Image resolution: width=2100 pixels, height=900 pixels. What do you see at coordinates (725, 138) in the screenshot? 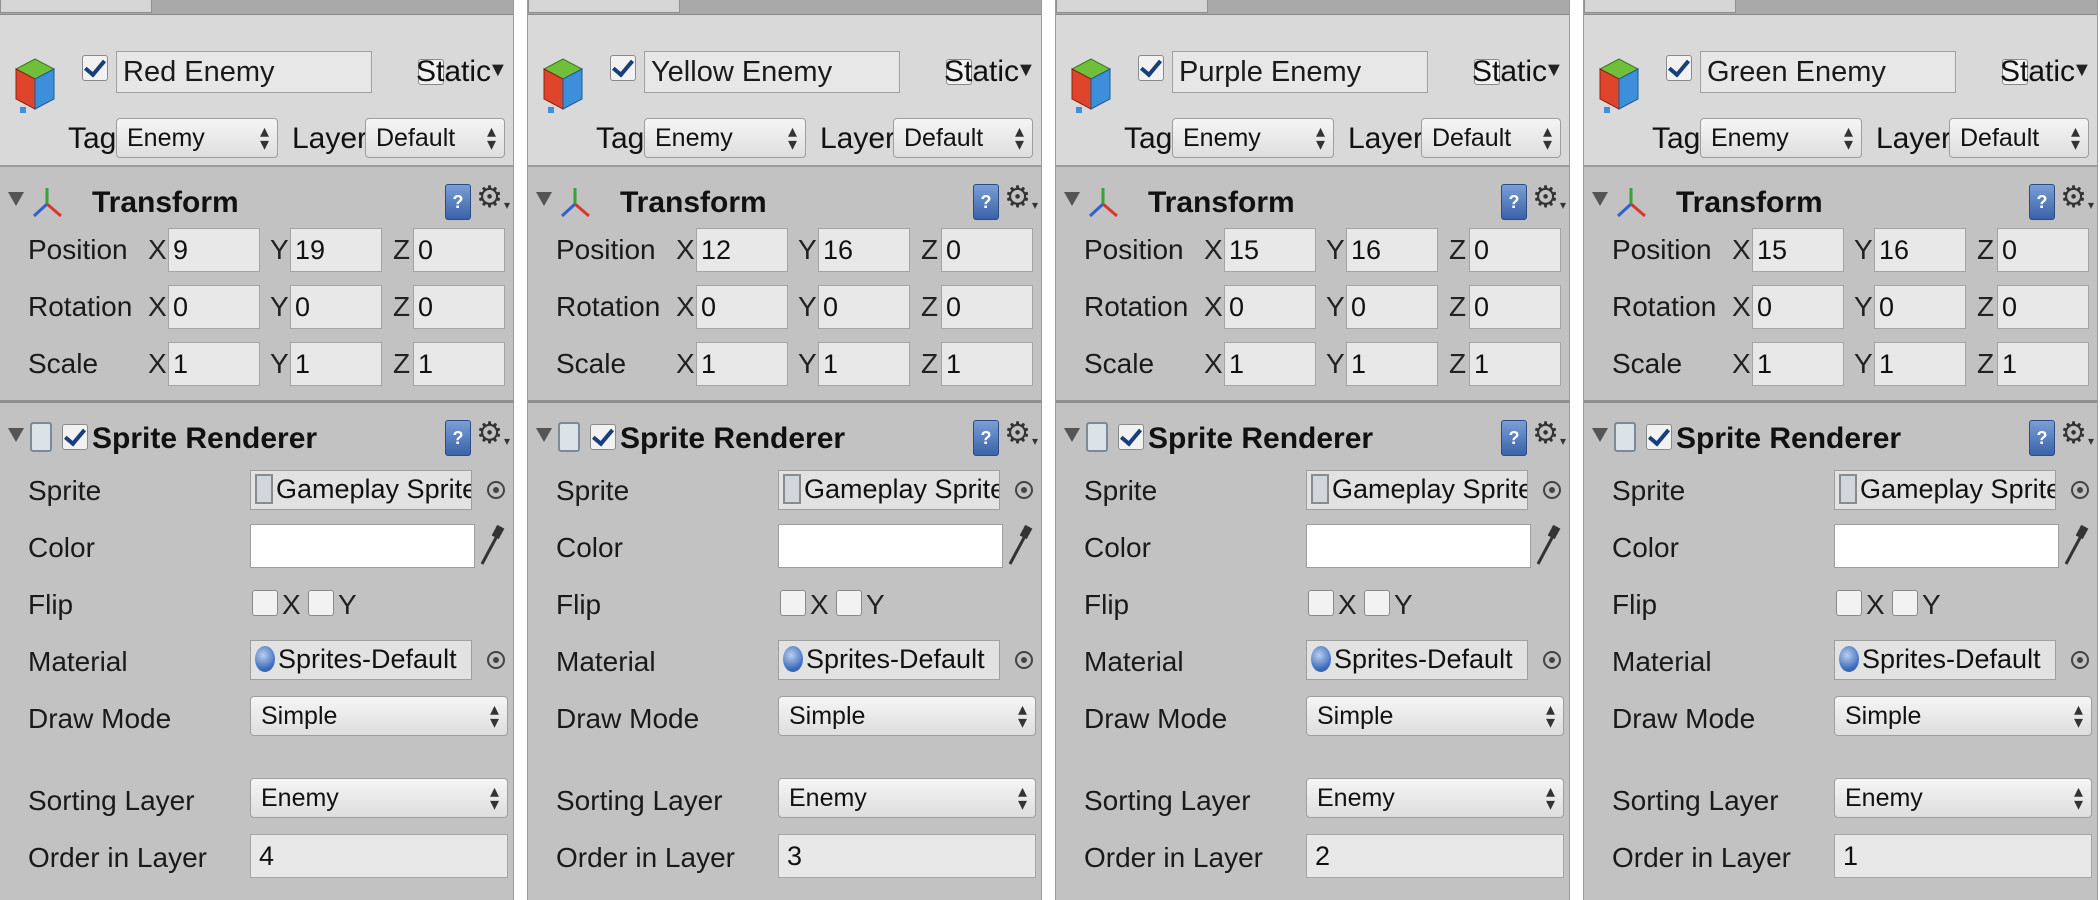
I see `tag-dropdown: Enemy ▴ ▾` at bounding box center [725, 138].